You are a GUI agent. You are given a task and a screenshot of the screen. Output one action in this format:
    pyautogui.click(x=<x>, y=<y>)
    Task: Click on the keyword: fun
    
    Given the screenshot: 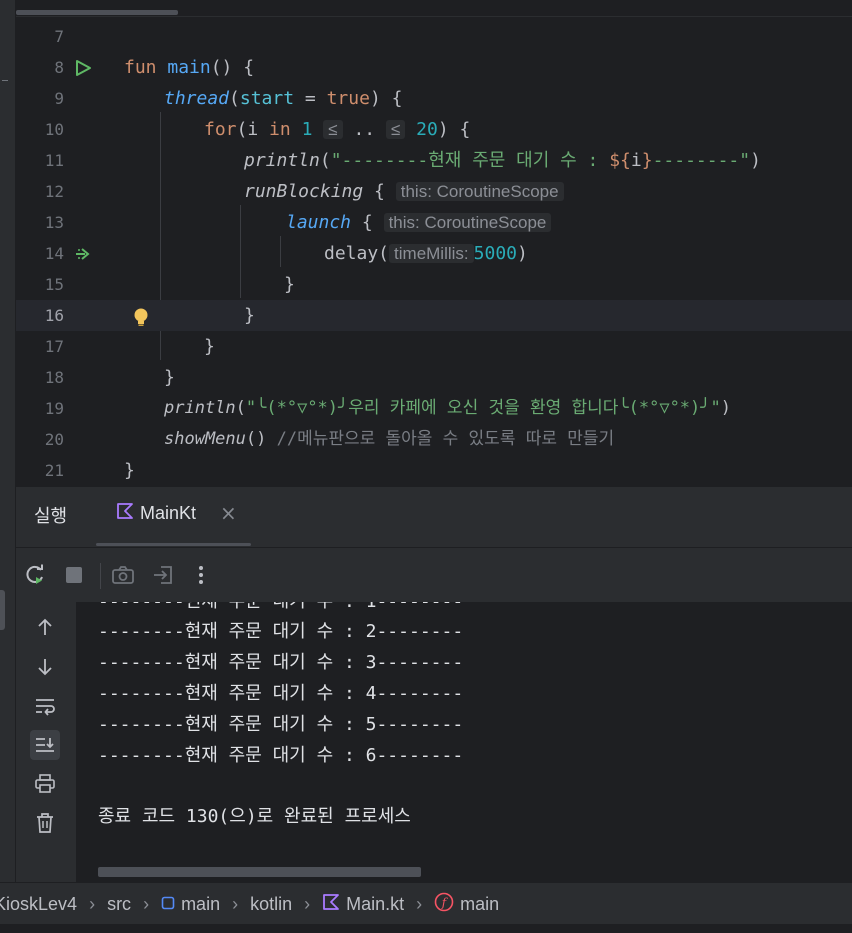 What is the action you would take?
    pyautogui.click(x=140, y=67)
    